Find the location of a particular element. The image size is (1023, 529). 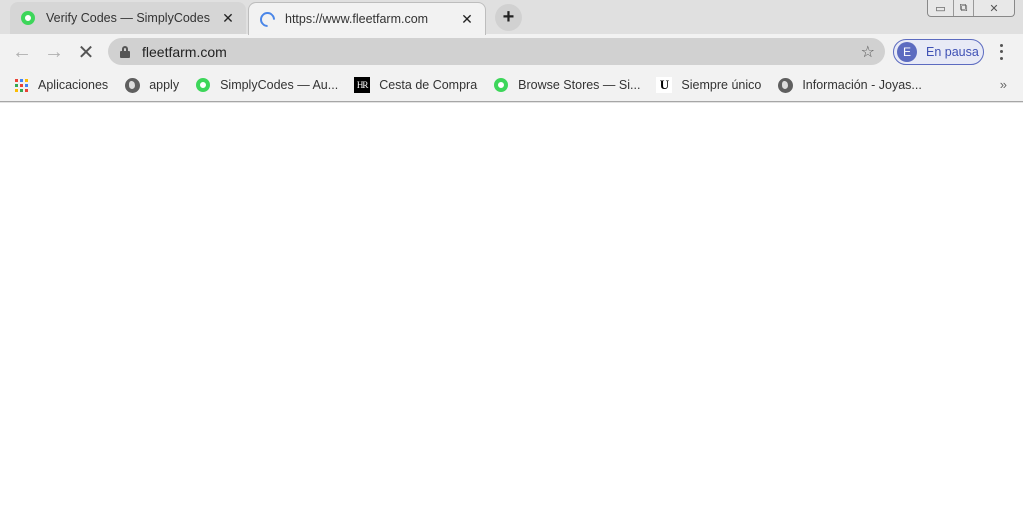

lock-icon is located at coordinates (125, 51).